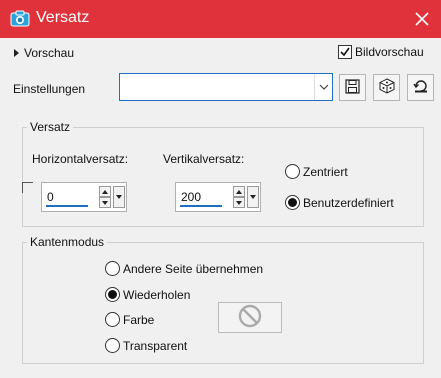  I want to click on horizontal-offset-input: 0, so click(67, 198).